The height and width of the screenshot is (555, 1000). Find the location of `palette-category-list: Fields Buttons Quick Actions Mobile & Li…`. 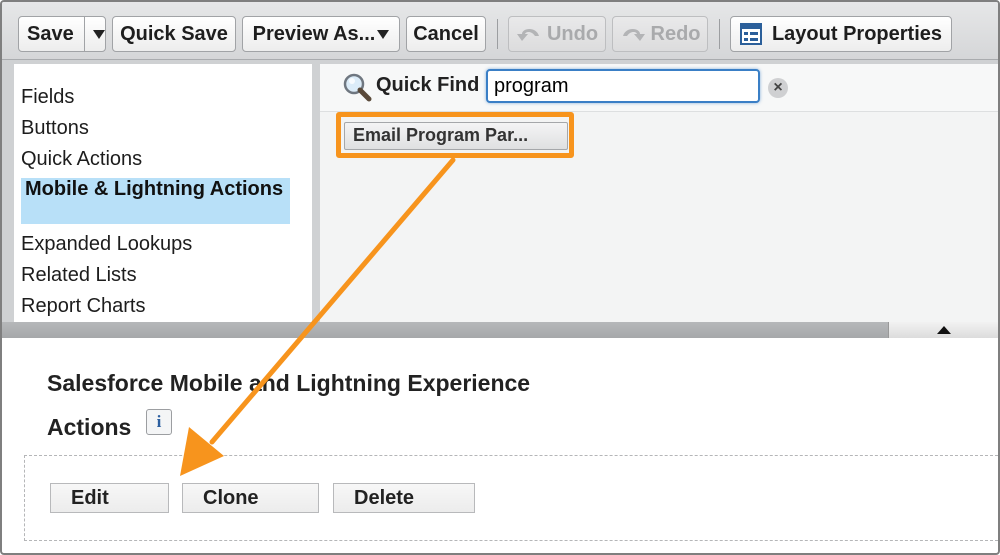

palette-category-list: Fields Buttons Quick Actions Mobile & Li… is located at coordinates (163, 193).